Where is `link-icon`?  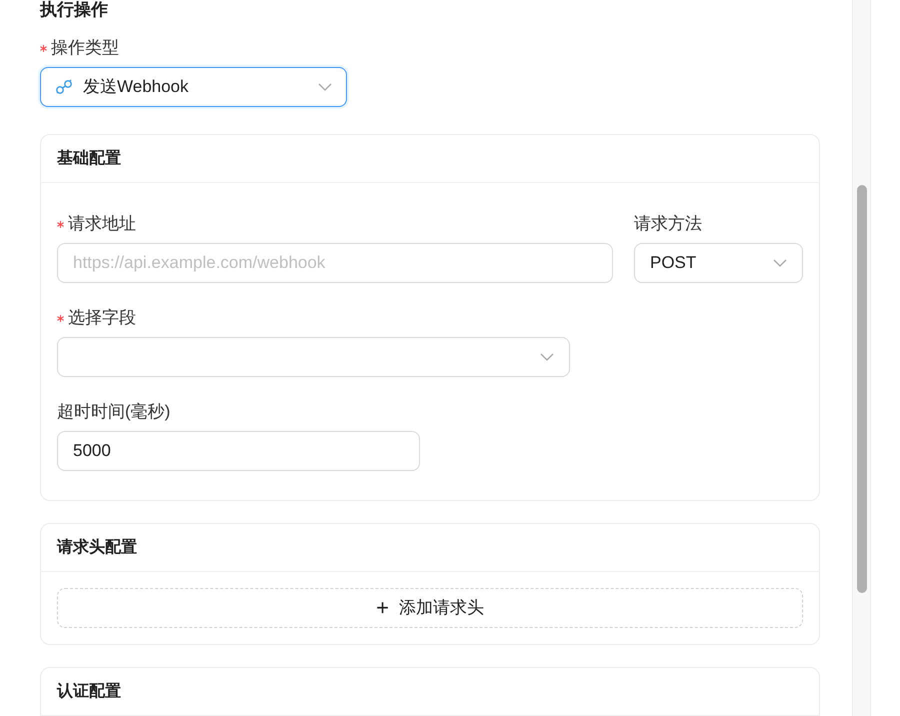
link-icon is located at coordinates (64, 87).